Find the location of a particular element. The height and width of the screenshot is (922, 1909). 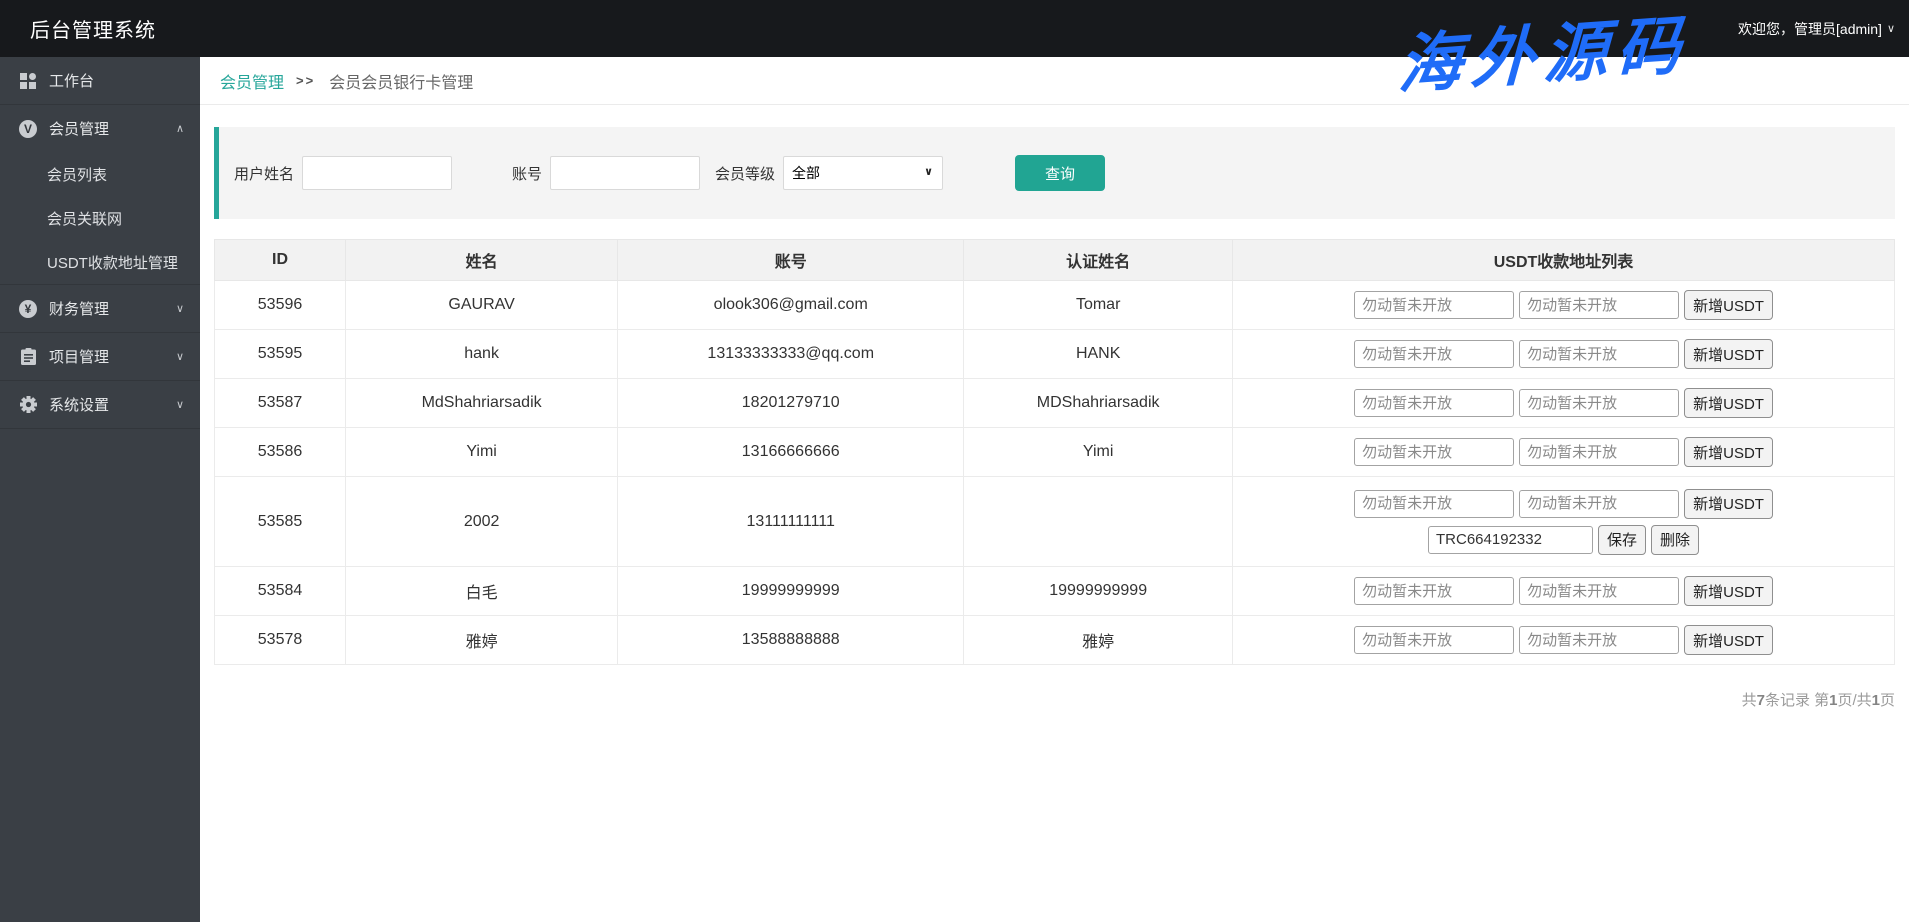

cell-id: 53586 is located at coordinates (280, 452).